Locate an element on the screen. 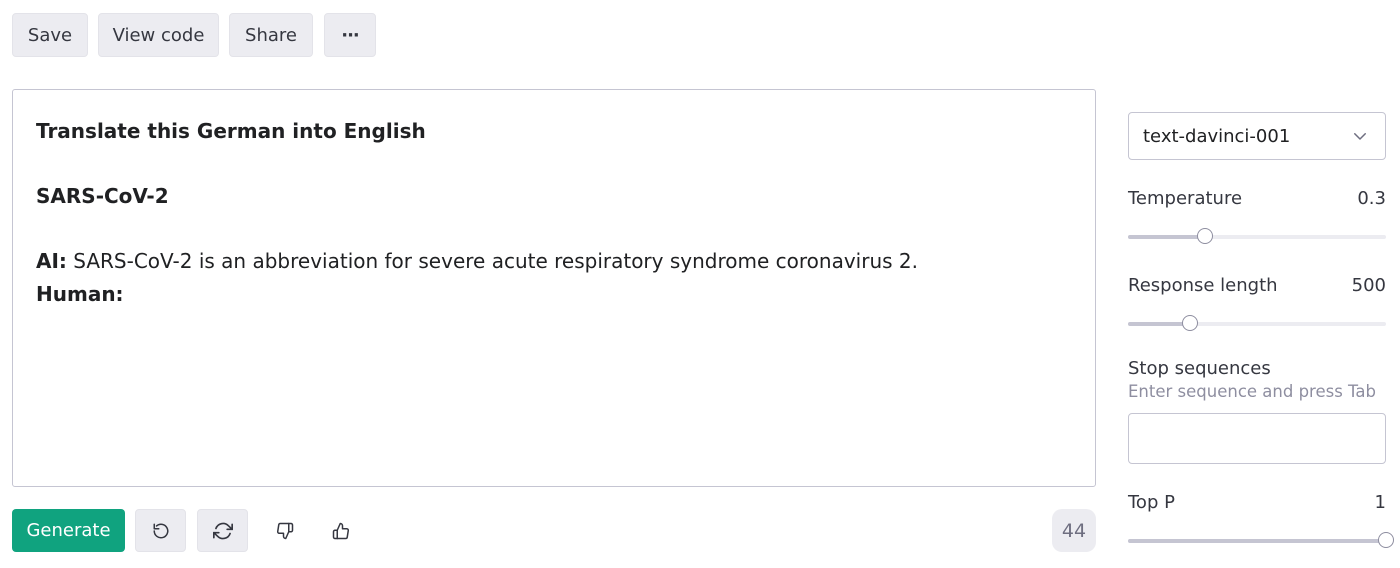 The image size is (1400, 568). share-button: Share is located at coordinates (271, 35).